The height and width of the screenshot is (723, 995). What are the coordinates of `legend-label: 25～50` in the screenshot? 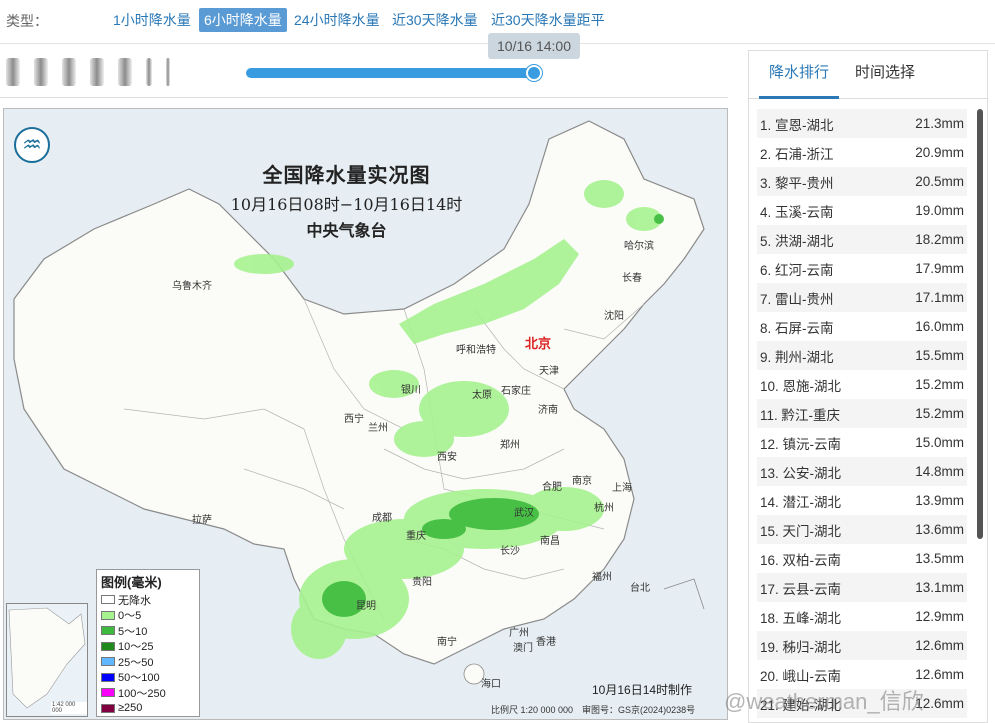 It's located at (136, 662).